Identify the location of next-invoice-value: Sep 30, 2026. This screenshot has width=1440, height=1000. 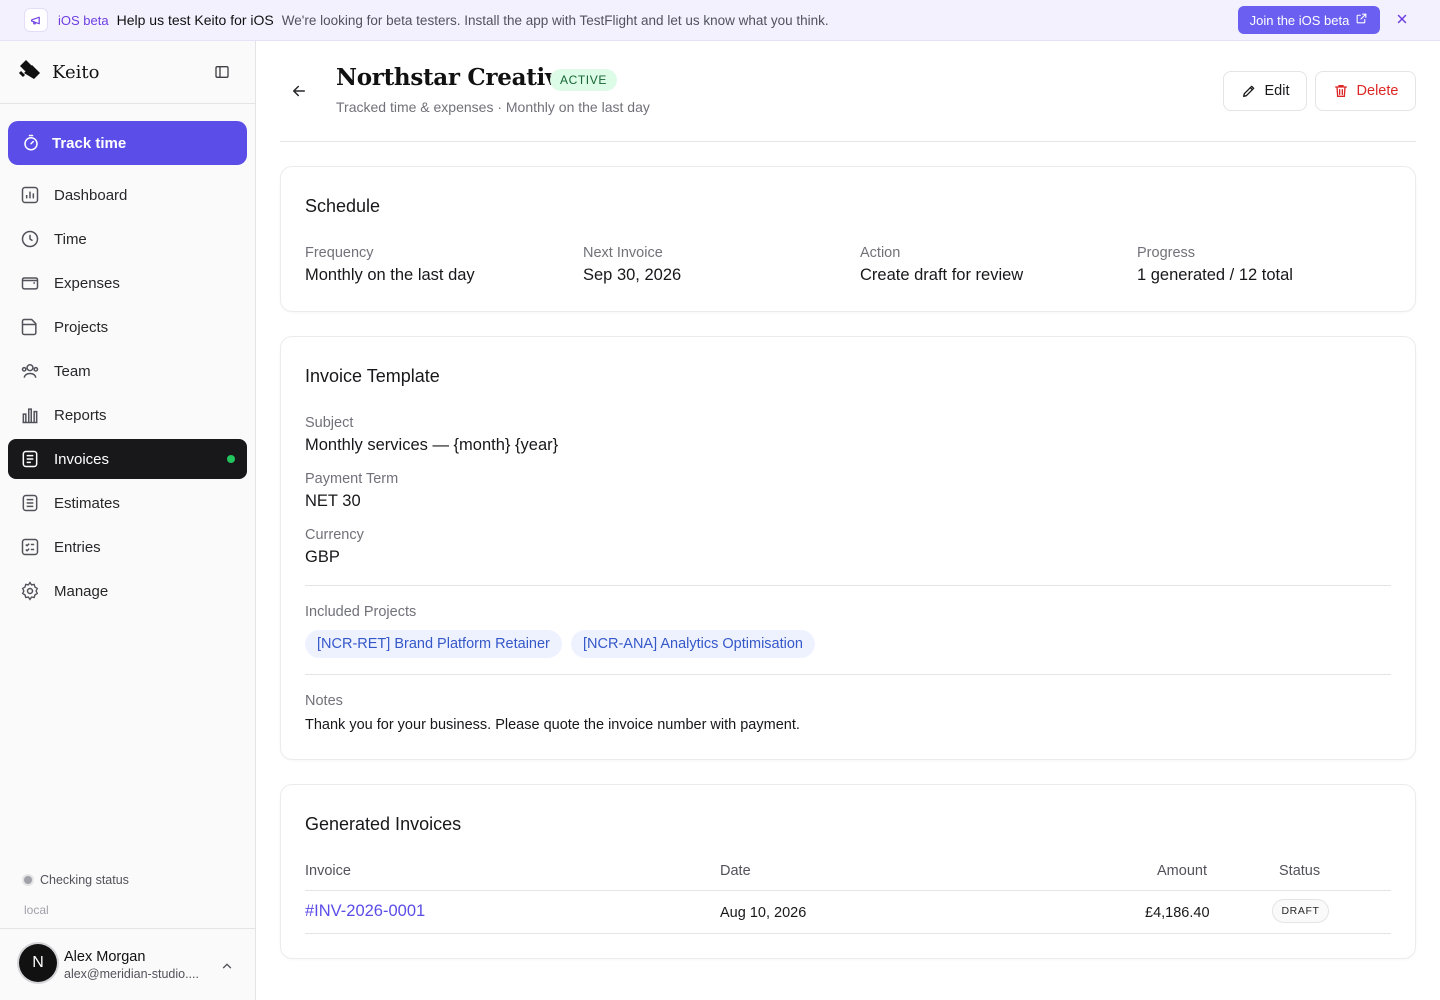
(632, 275).